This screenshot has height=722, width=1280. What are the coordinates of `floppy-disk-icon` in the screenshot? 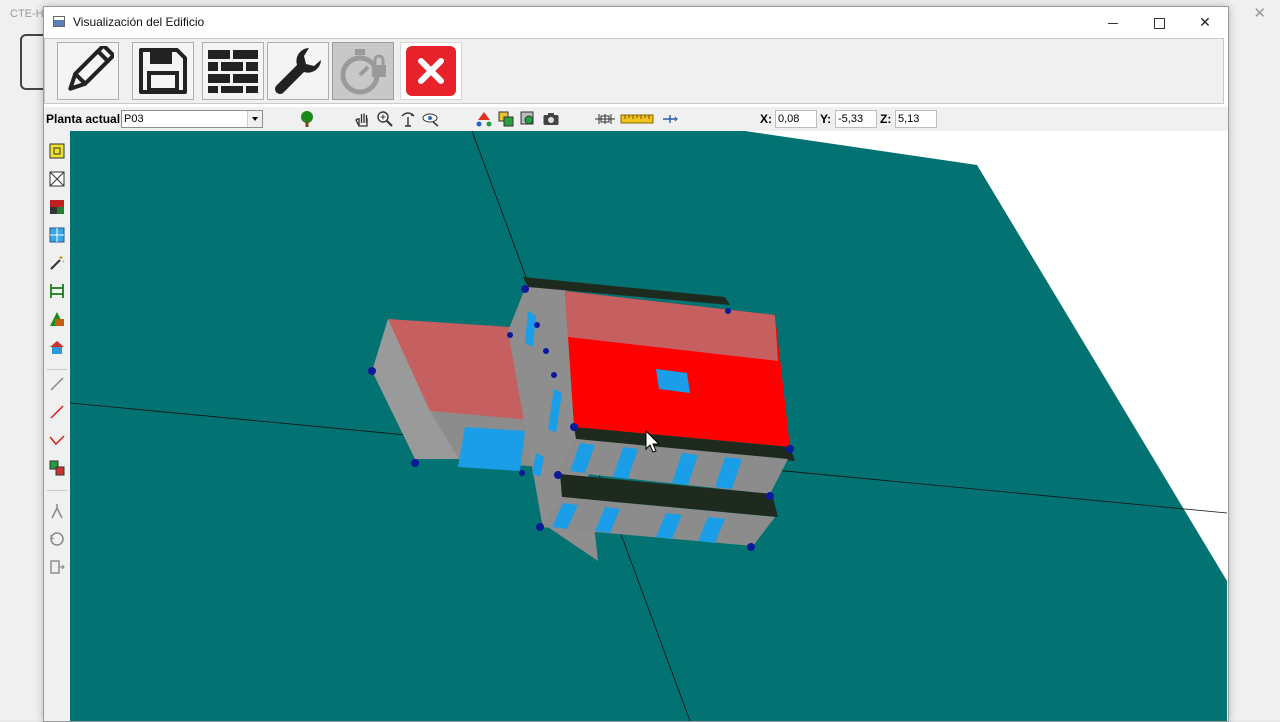 It's located at (163, 71).